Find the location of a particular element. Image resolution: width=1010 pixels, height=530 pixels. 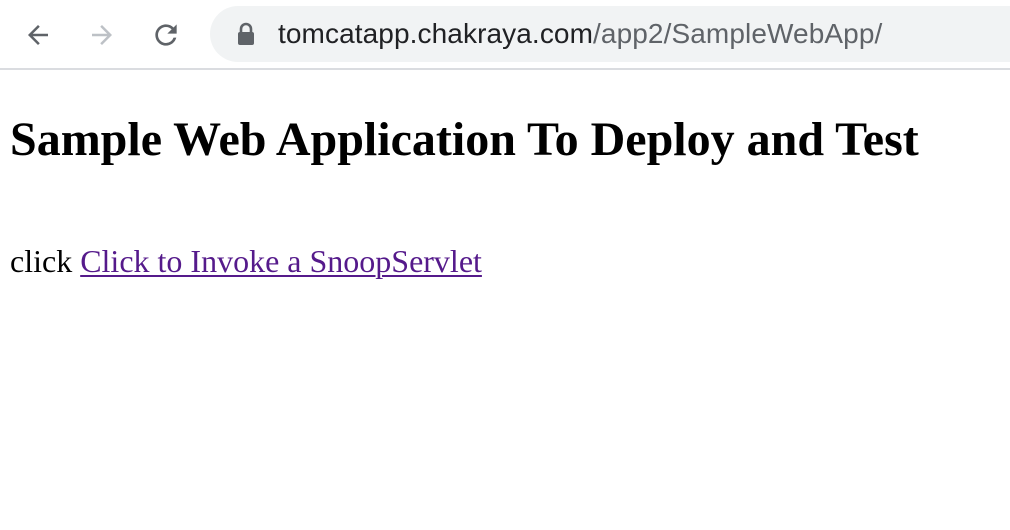

invoke-paragraph: click Click to Invoke a SnoopServlet is located at coordinates (246, 261).